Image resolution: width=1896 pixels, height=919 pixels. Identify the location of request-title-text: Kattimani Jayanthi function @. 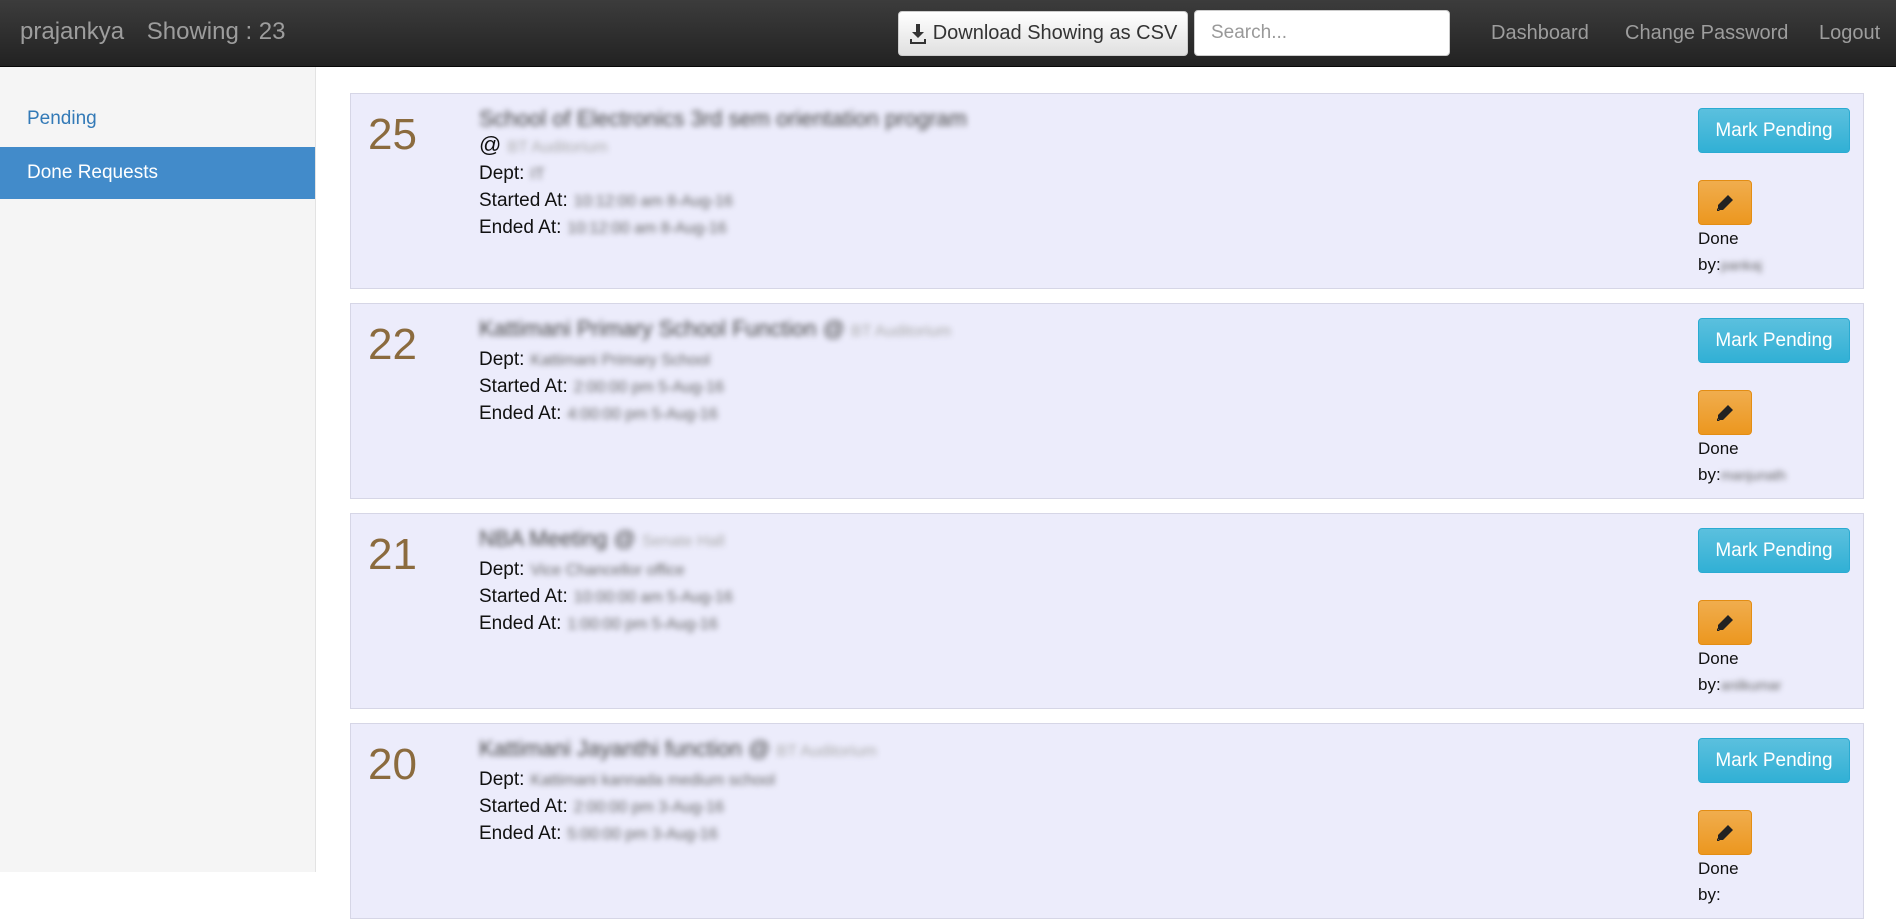
(625, 748).